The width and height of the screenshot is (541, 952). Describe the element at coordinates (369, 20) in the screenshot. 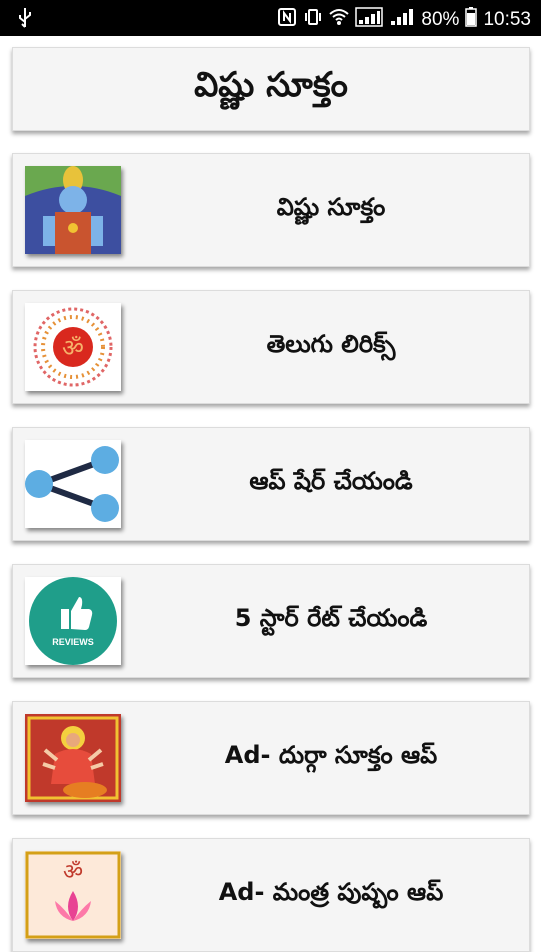

I see `signal-1-icon` at that location.